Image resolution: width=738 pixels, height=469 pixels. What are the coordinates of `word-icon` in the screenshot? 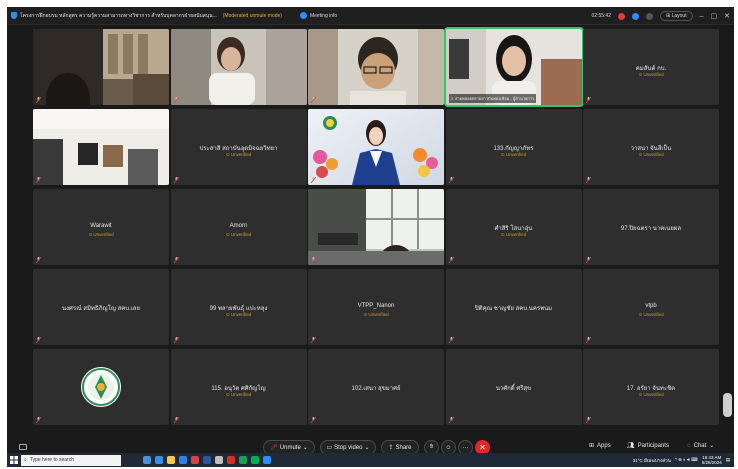 It's located at (207, 460).